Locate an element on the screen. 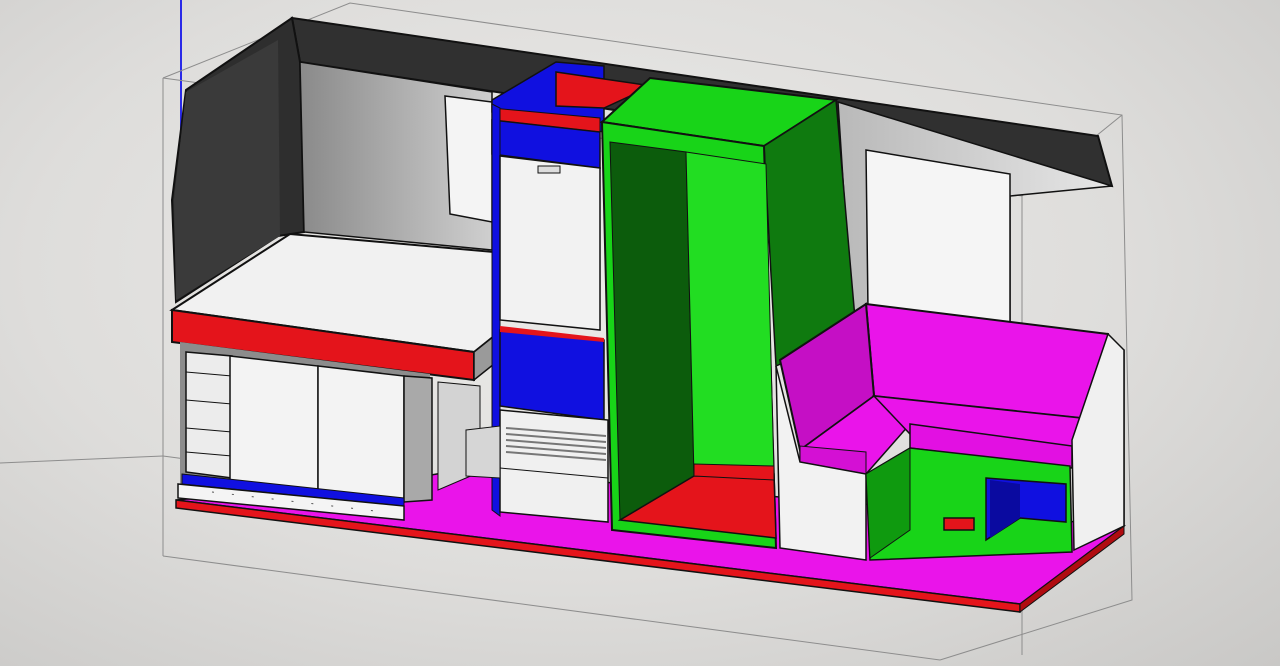 This screenshot has width=1280, height=666. fridge-handle is located at coordinates (549, 169).